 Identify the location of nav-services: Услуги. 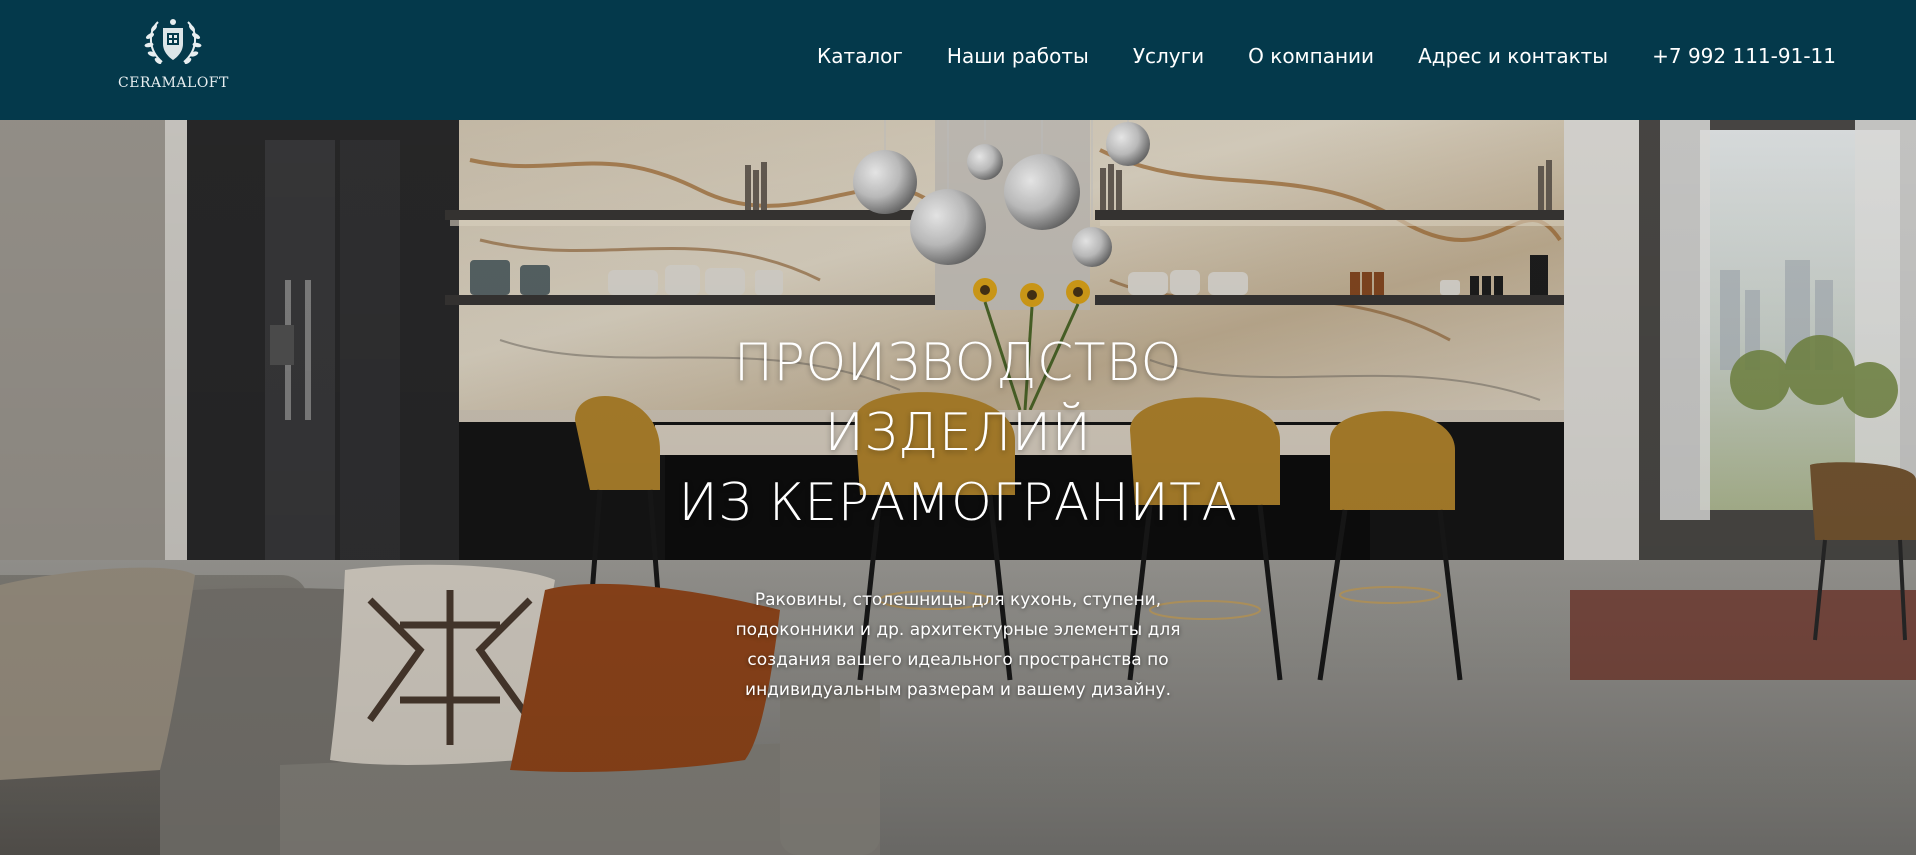
(1168, 56).